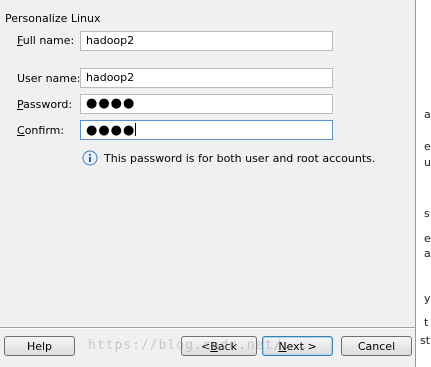  Describe the element at coordinates (39, 346) in the screenshot. I see `help-button: Help` at that location.